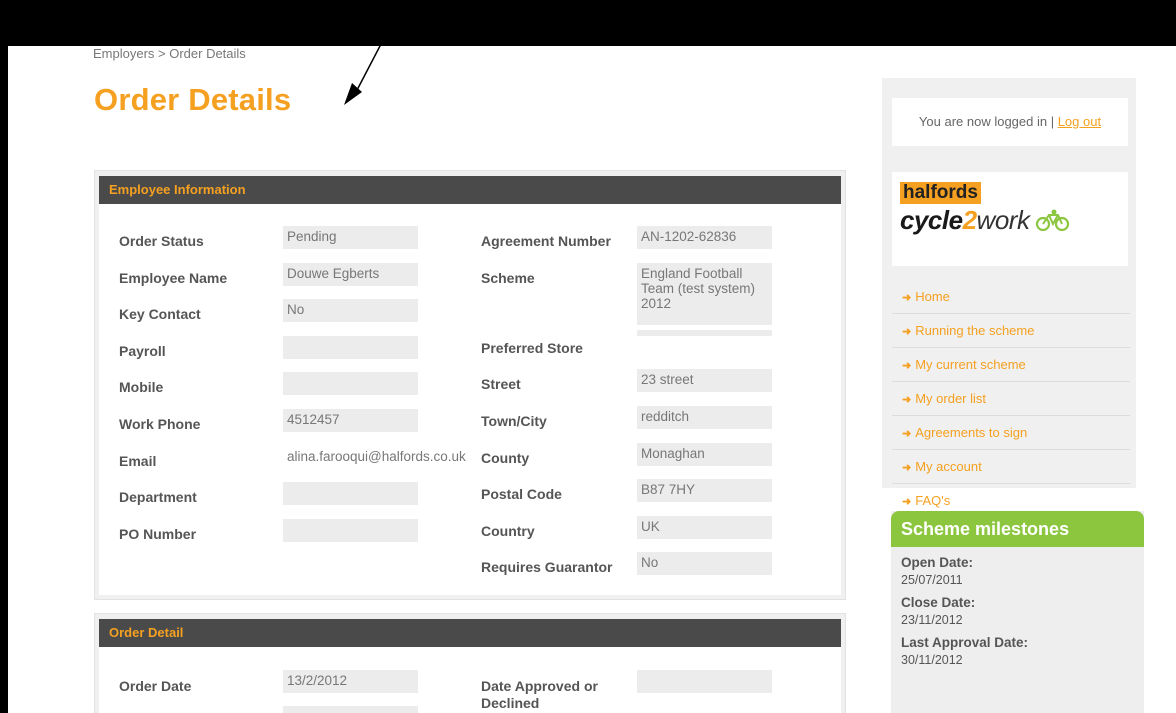  I want to click on login-status: You are now logged in | Log out, so click(1010, 122).